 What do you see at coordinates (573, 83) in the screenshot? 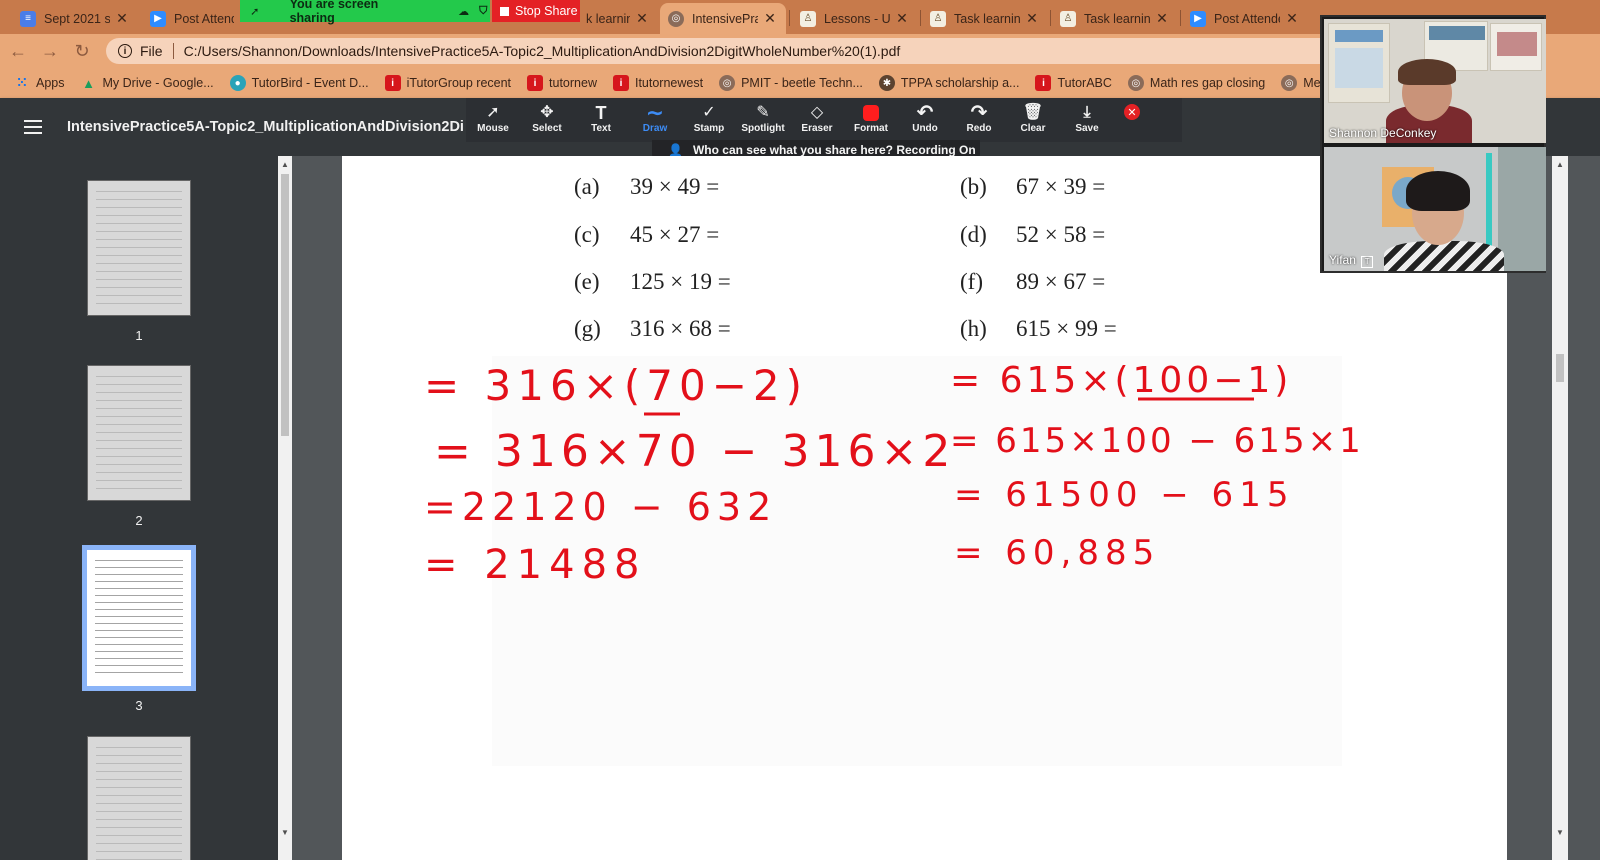
I see `bookmark-label: tutornew` at bounding box center [573, 83].